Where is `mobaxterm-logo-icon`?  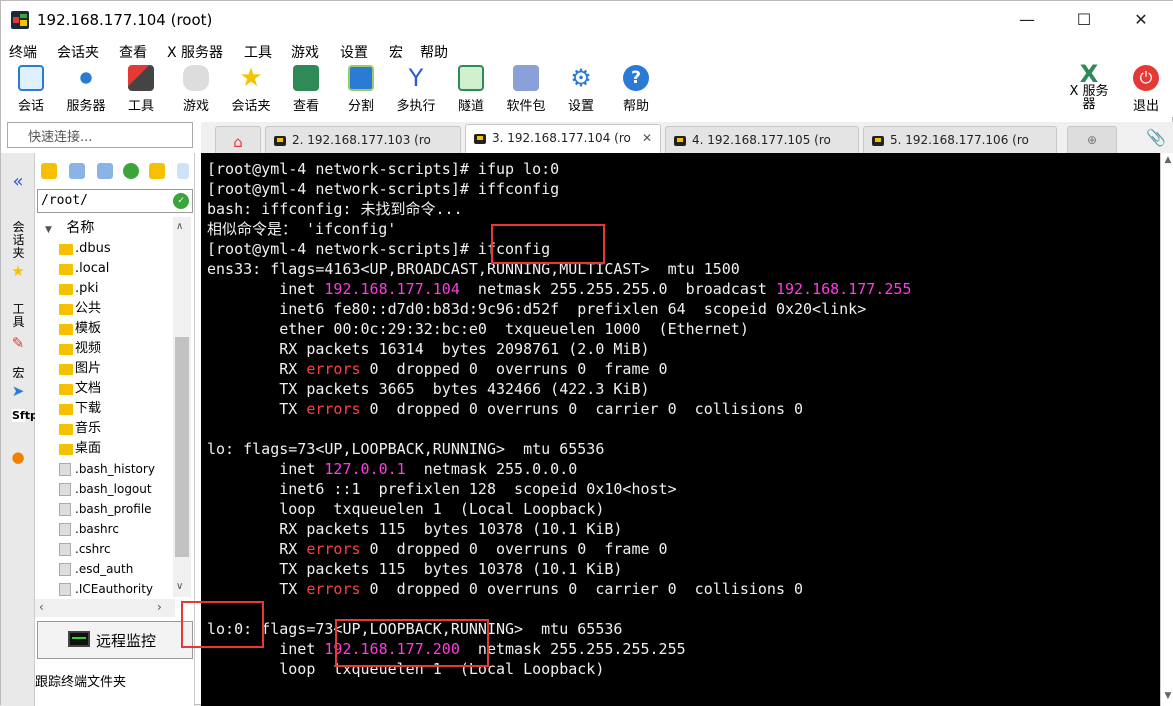 mobaxterm-logo-icon is located at coordinates (20, 20).